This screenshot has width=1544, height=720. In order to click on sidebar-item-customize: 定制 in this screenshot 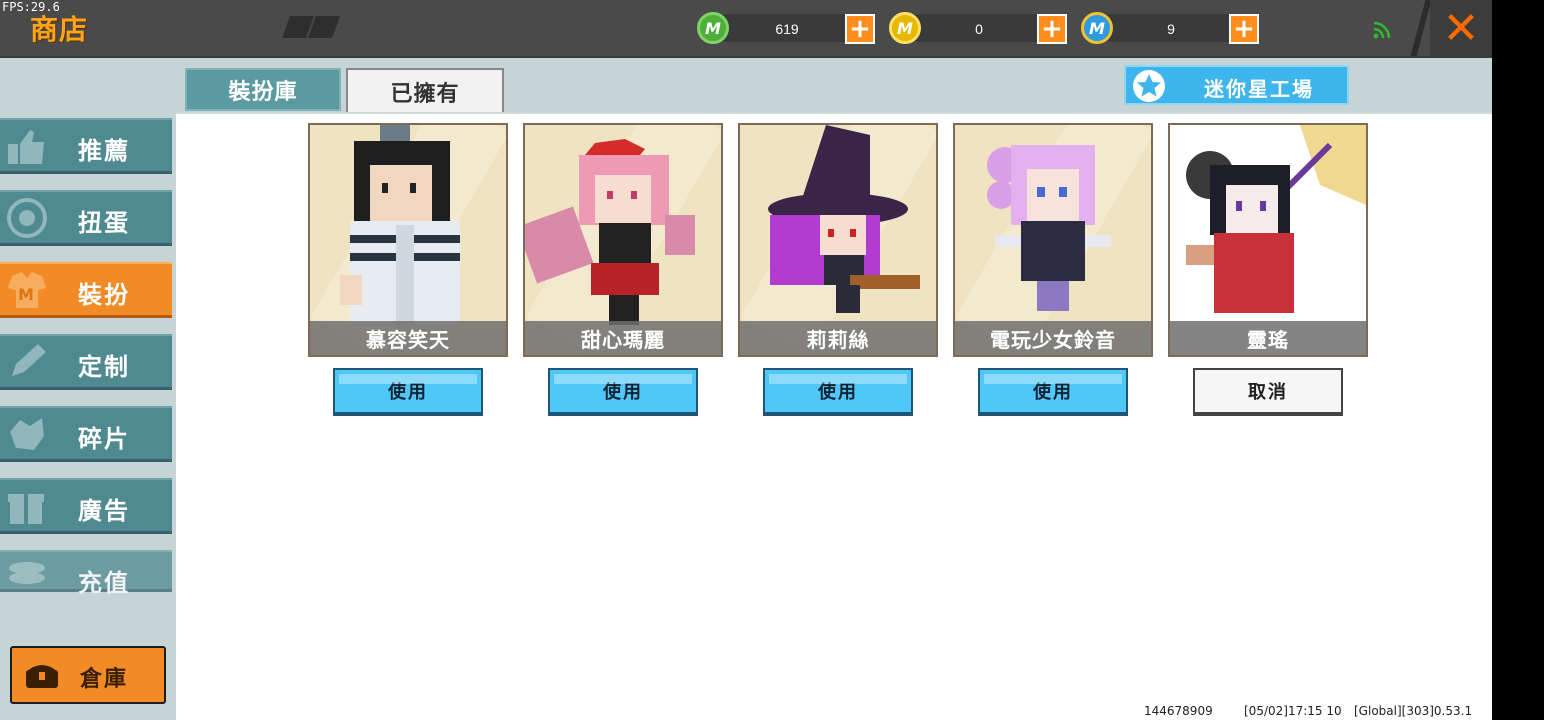, I will do `click(86, 362)`.